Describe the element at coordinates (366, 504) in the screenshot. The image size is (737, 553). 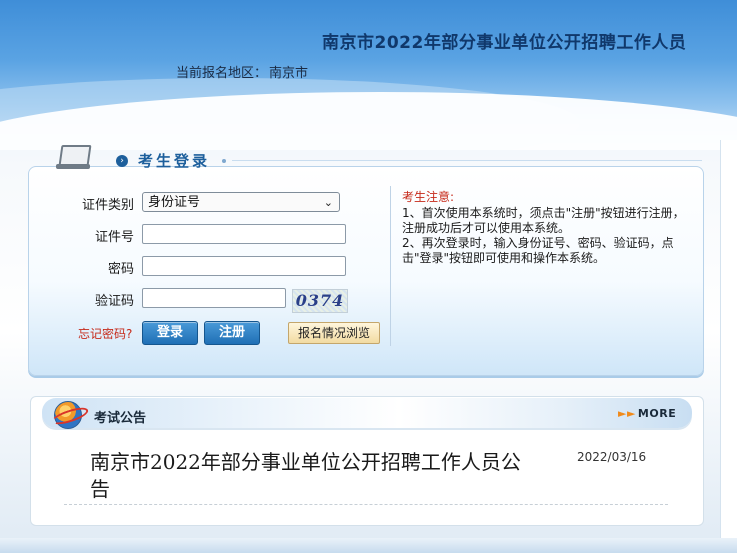
I see `announcement-separator` at that location.